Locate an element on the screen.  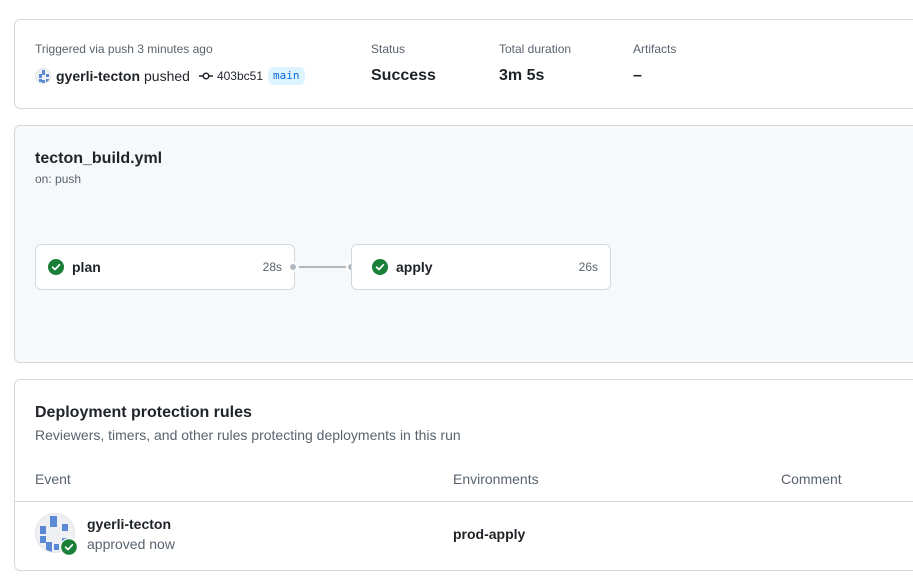
job-connector is located at coordinates (323, 267).